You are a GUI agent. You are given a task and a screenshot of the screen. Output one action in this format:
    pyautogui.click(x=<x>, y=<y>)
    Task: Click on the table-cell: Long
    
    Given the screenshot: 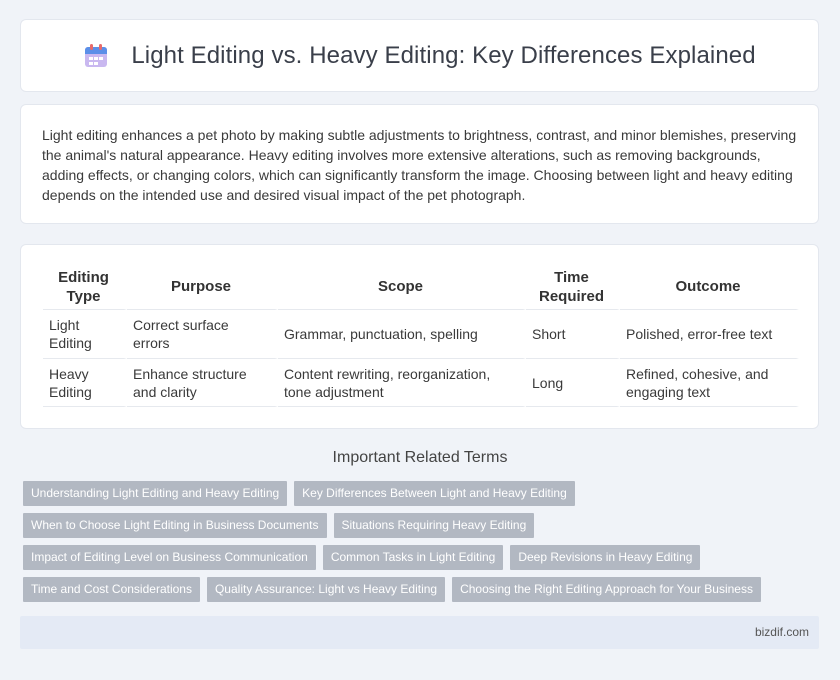 What is the action you would take?
    pyautogui.click(x=573, y=382)
    